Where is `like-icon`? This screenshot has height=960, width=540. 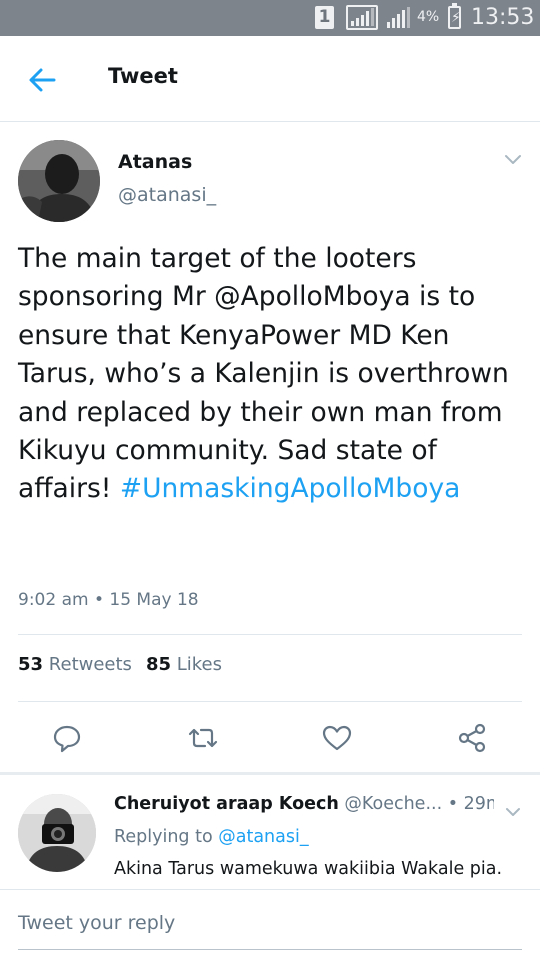
like-icon is located at coordinates (337, 738).